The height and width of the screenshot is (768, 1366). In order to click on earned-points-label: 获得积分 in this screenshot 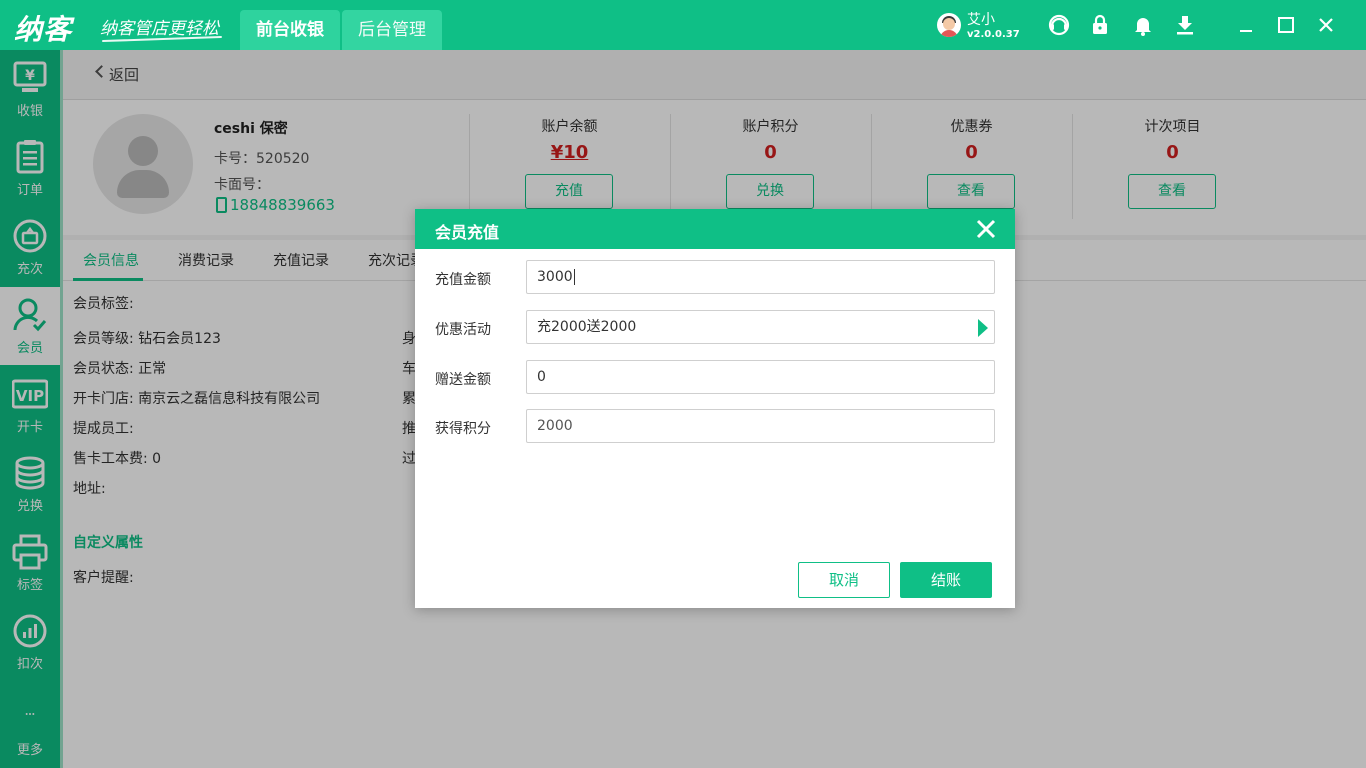, I will do `click(463, 429)`.